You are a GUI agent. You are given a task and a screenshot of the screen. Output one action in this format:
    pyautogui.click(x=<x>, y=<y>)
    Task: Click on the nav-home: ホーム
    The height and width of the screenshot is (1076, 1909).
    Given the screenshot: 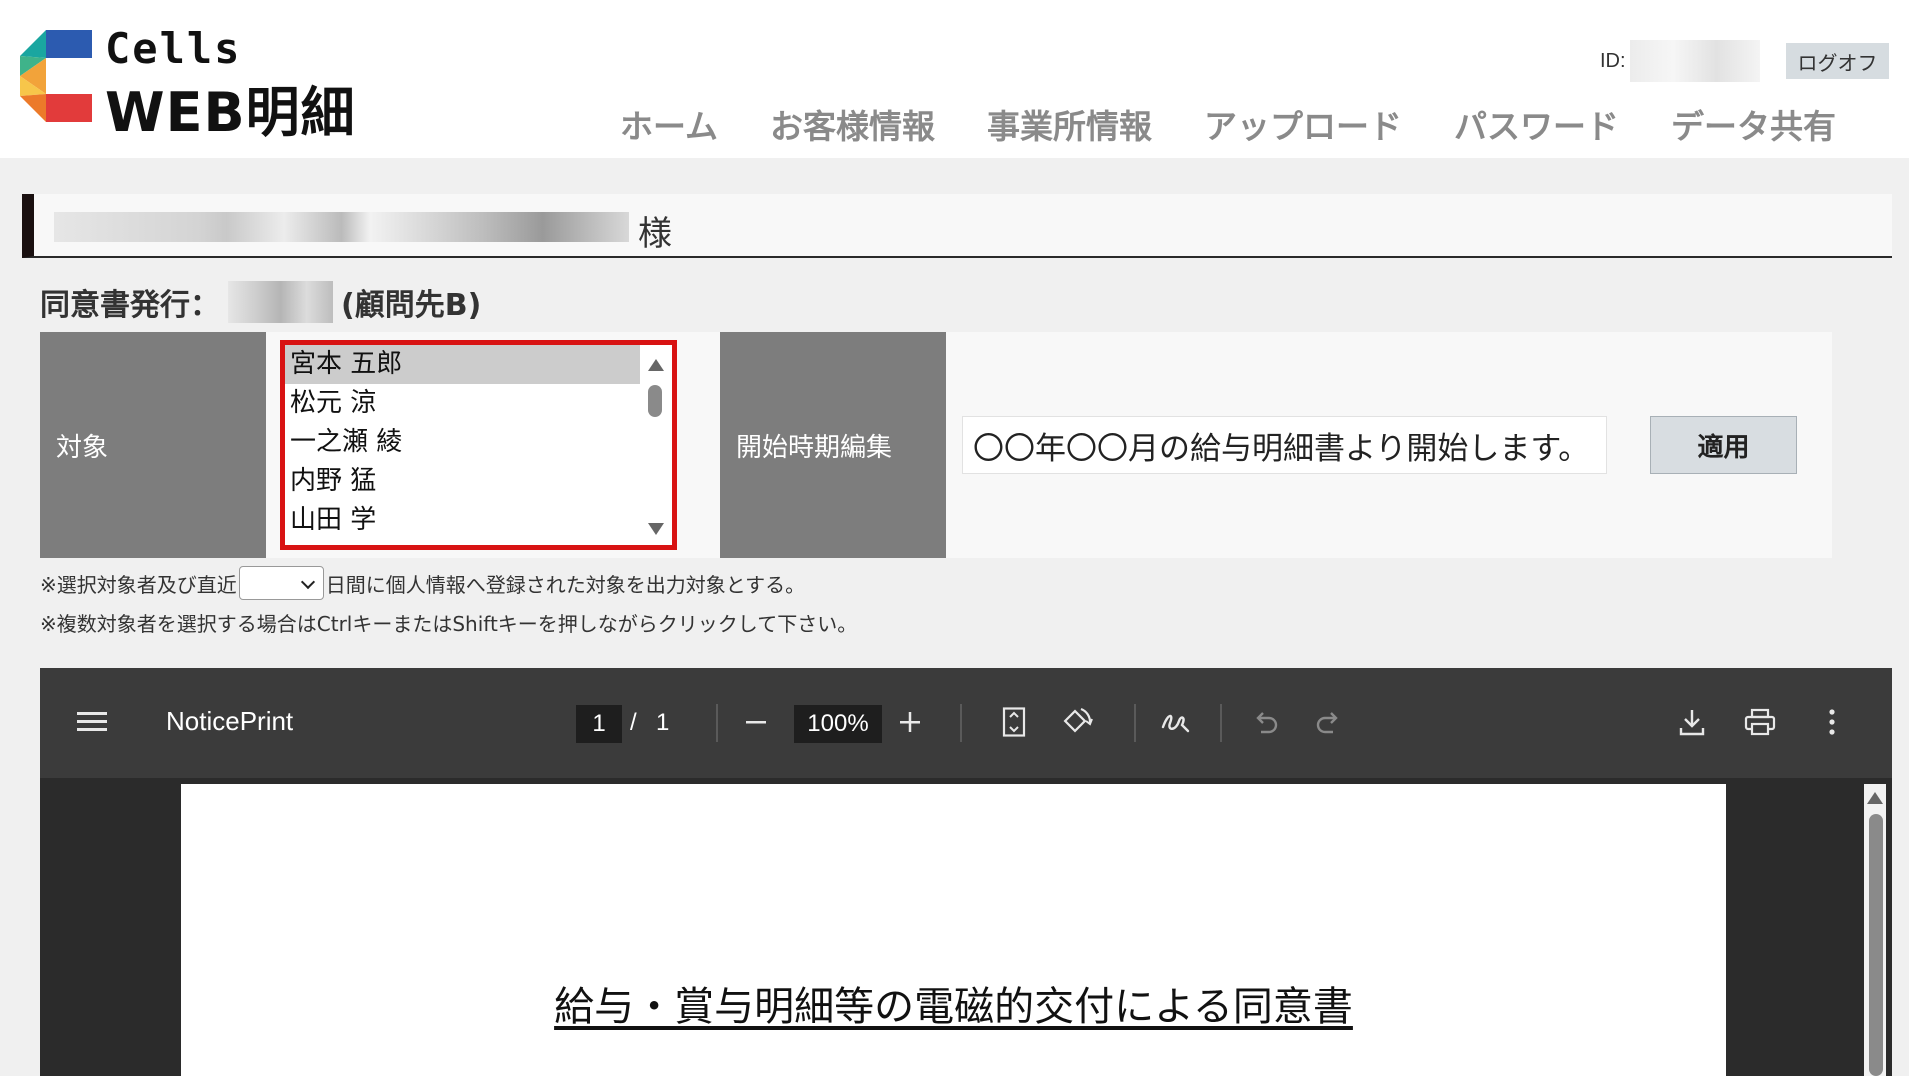 What is the action you would take?
    pyautogui.click(x=669, y=124)
    